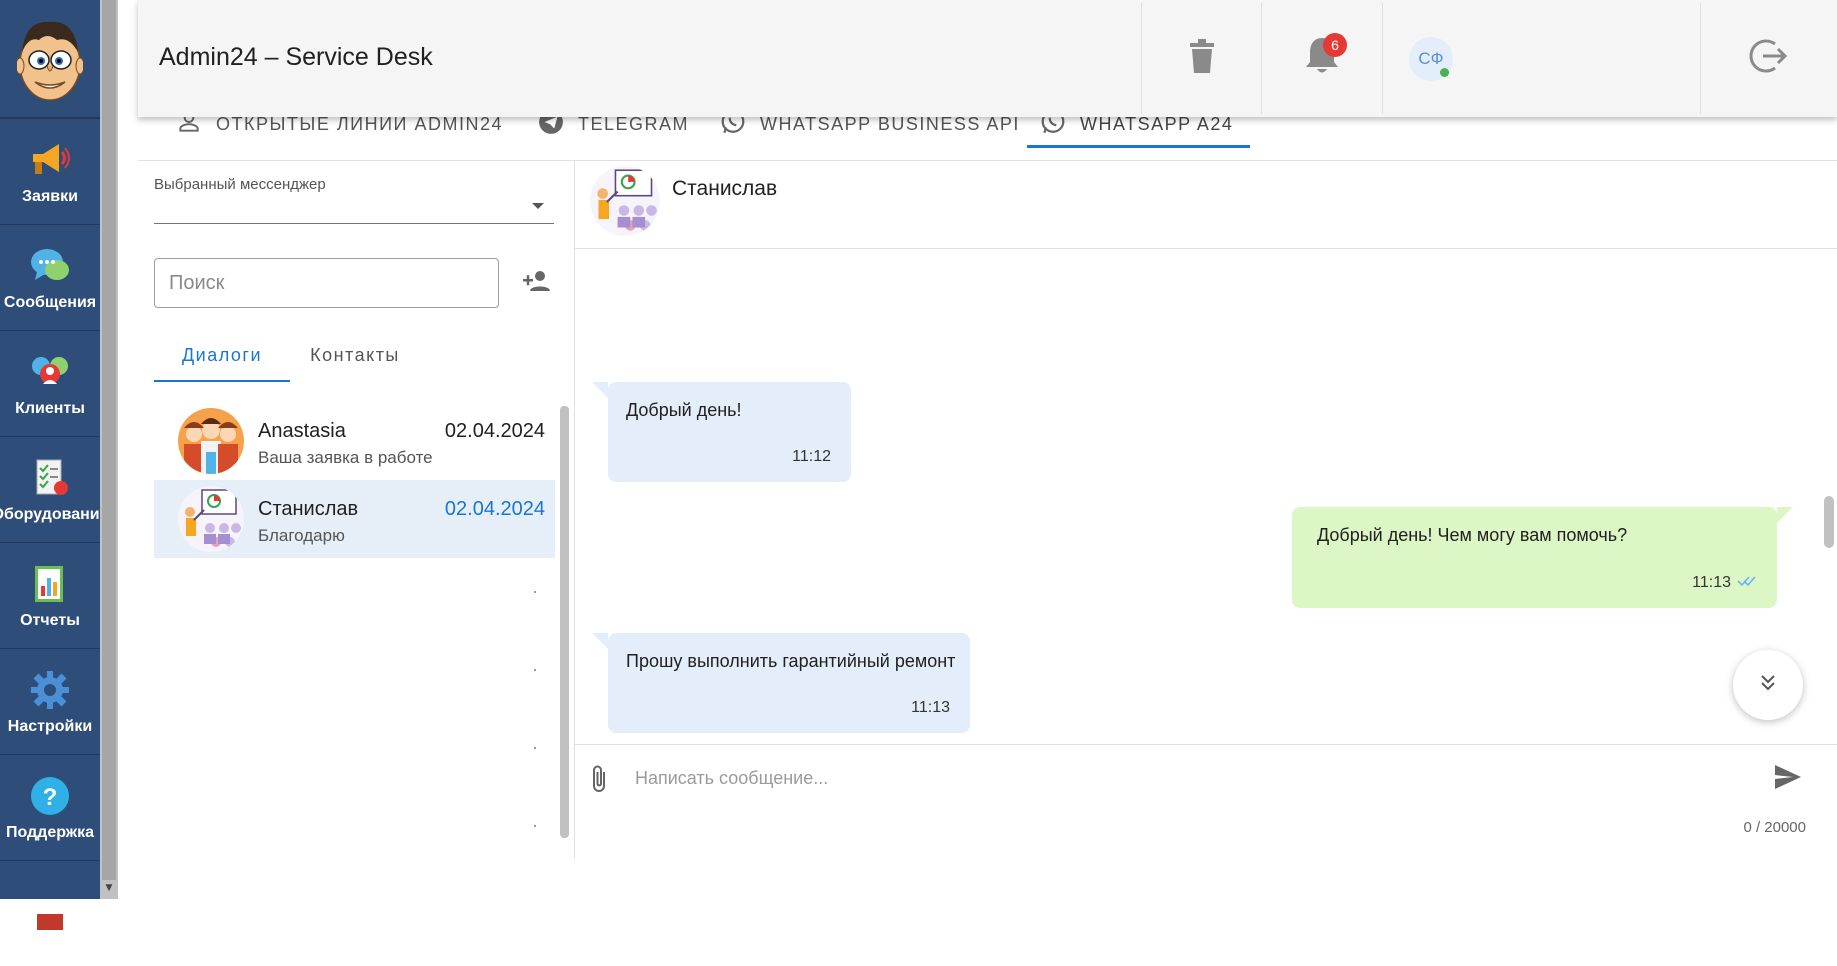 The image size is (1837, 966). Describe the element at coordinates (600, 779) in the screenshot. I see `attach-button` at that location.